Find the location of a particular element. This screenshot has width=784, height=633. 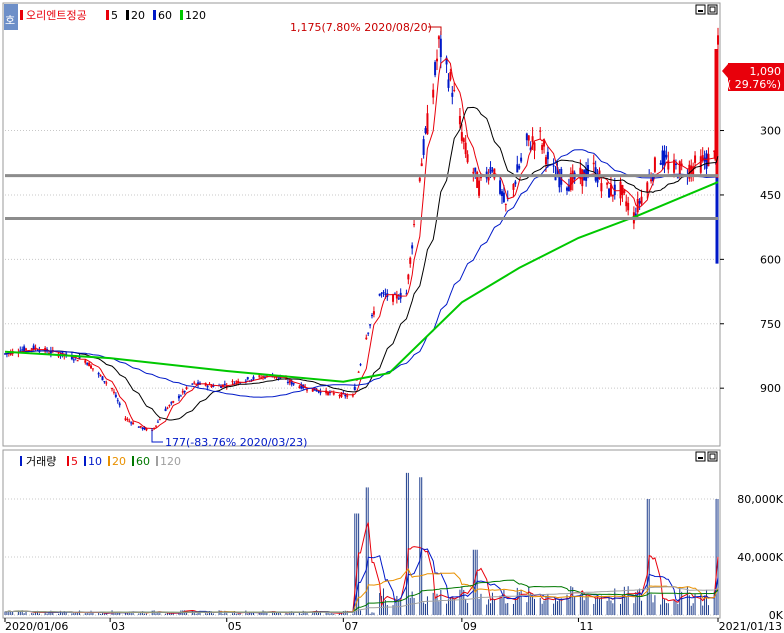

date-tick-label: 2020/01/06 is located at coordinates (36, 626).